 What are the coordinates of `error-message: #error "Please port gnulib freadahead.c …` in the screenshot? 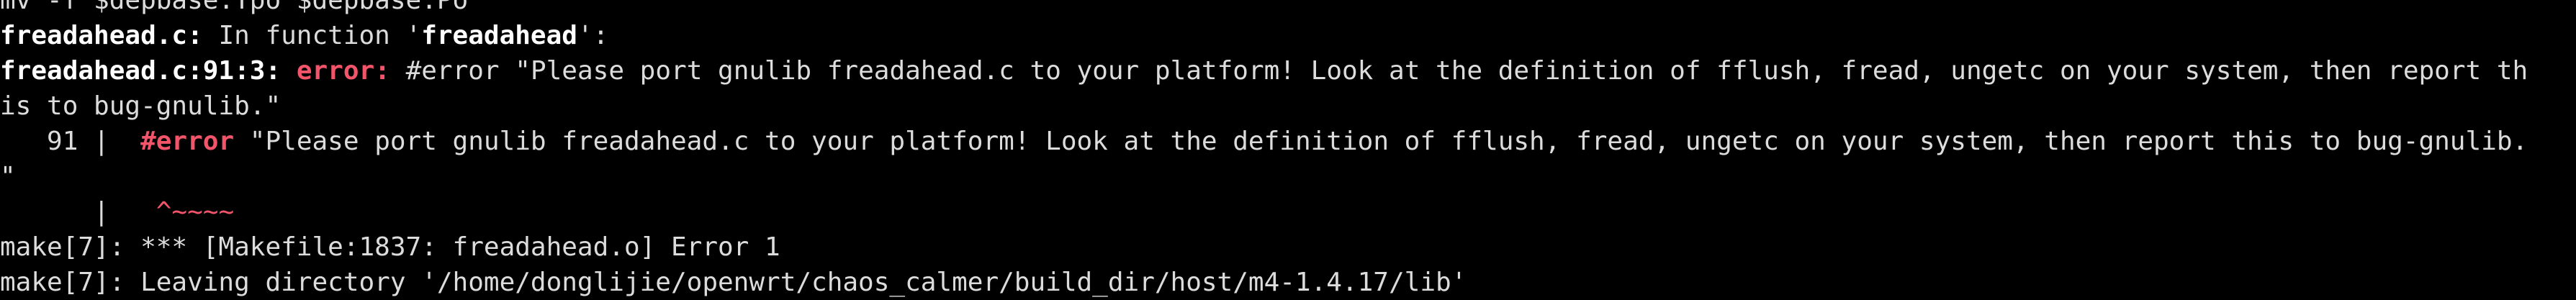 It's located at (1466, 71).